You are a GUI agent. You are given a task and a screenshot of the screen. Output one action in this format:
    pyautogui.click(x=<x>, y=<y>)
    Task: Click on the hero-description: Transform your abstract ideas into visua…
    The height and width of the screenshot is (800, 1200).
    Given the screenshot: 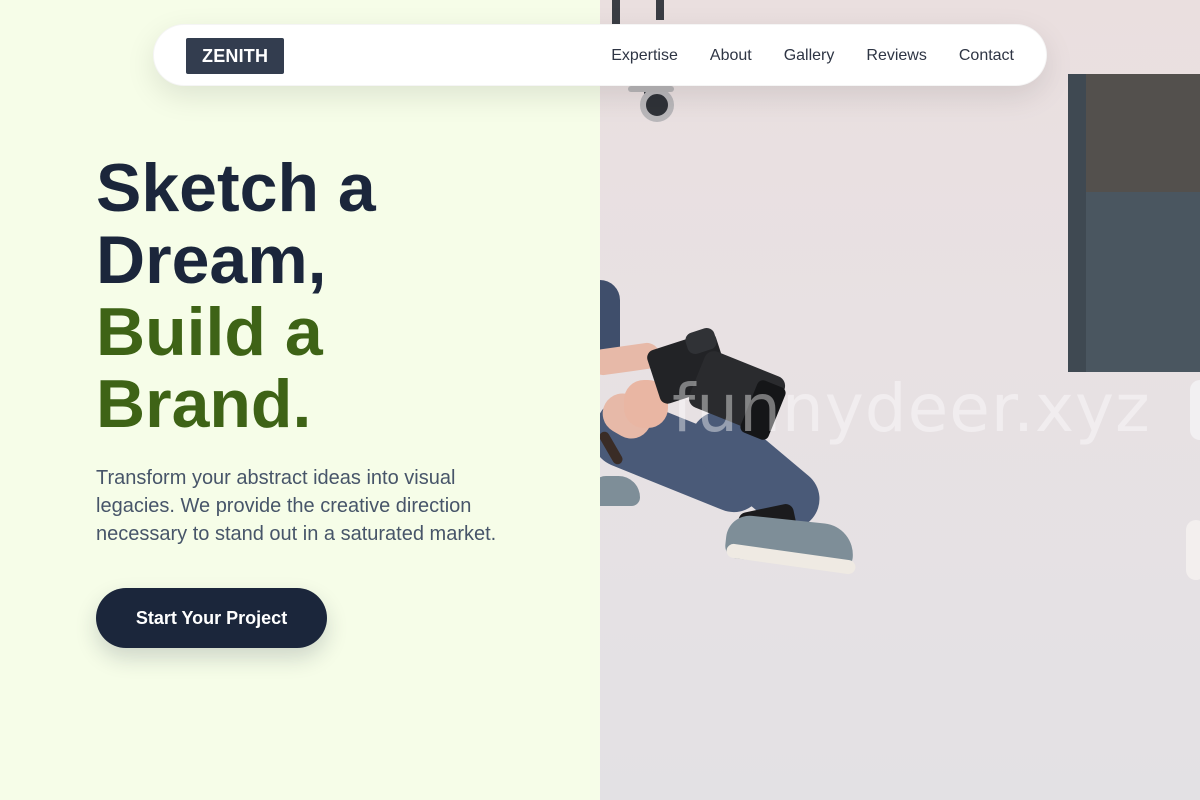 What is the action you would take?
    pyautogui.click(x=296, y=506)
    